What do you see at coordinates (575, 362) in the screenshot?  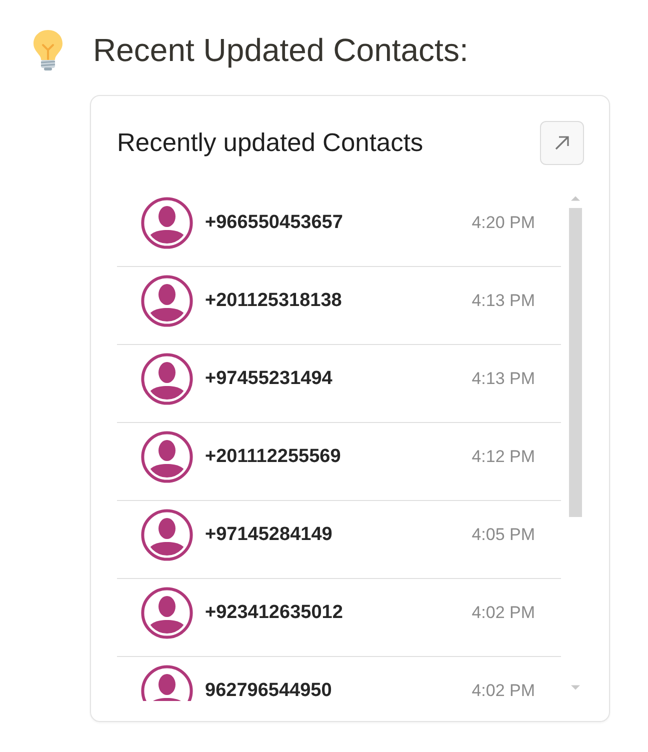 I see `scrollbar-thumb` at bounding box center [575, 362].